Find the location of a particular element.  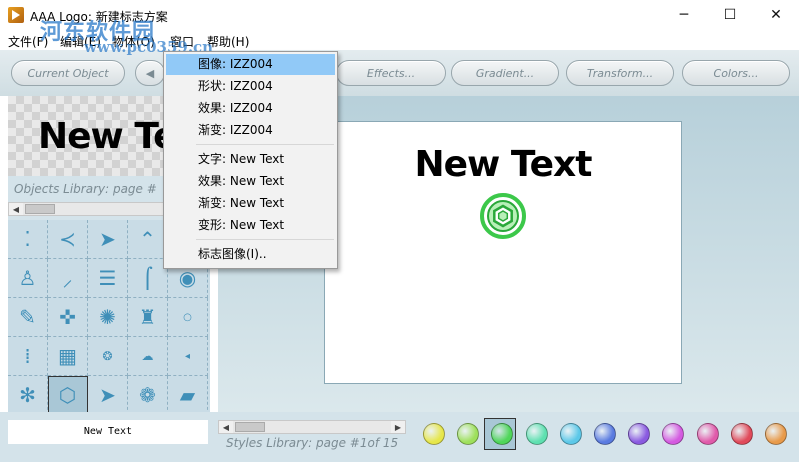

menu-item-text: 文字: New Text is located at coordinates (250, 159).